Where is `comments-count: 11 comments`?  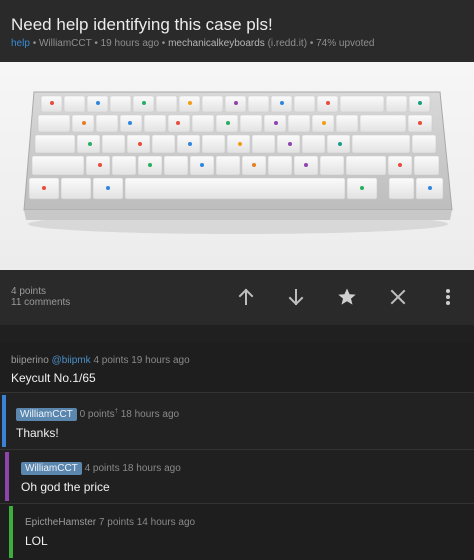 comments-count: 11 comments is located at coordinates (40, 302).